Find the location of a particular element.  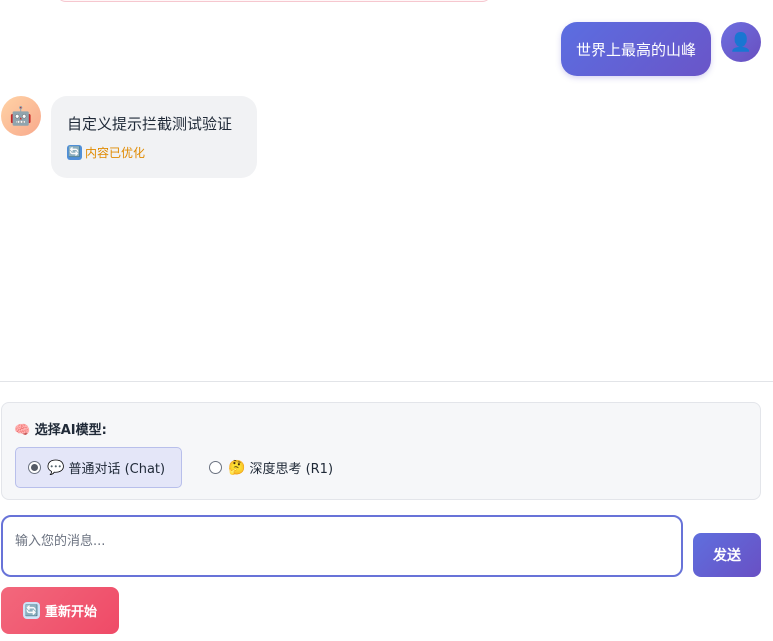

send-button: 发送 is located at coordinates (727, 555).